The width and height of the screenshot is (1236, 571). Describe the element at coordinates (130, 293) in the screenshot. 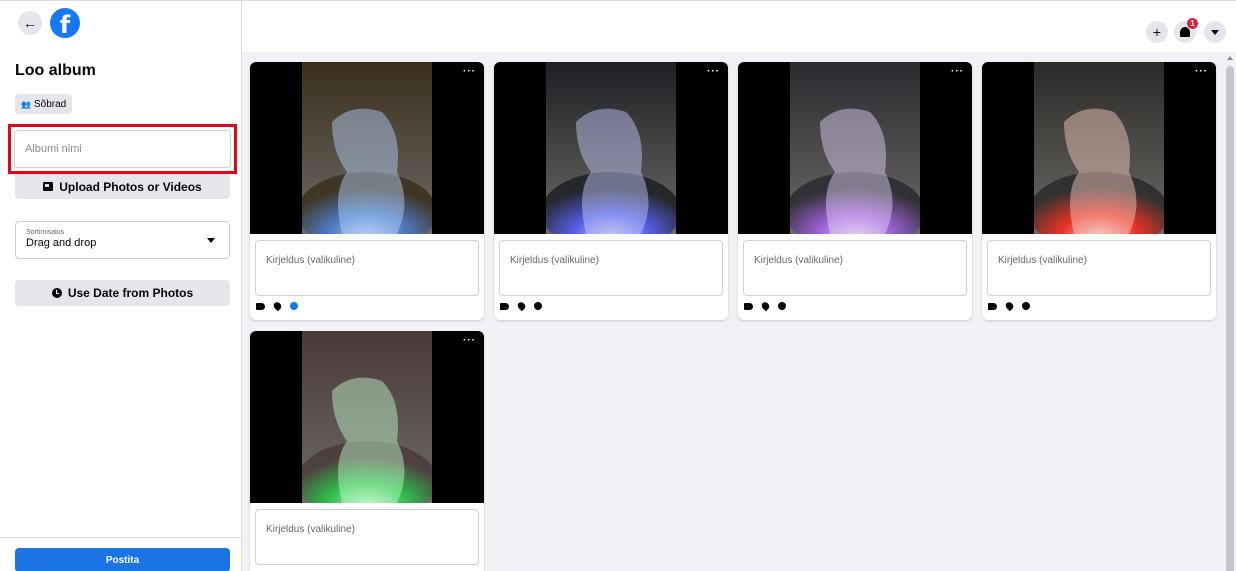

I see `use-date-label: Use Date from Photos` at that location.